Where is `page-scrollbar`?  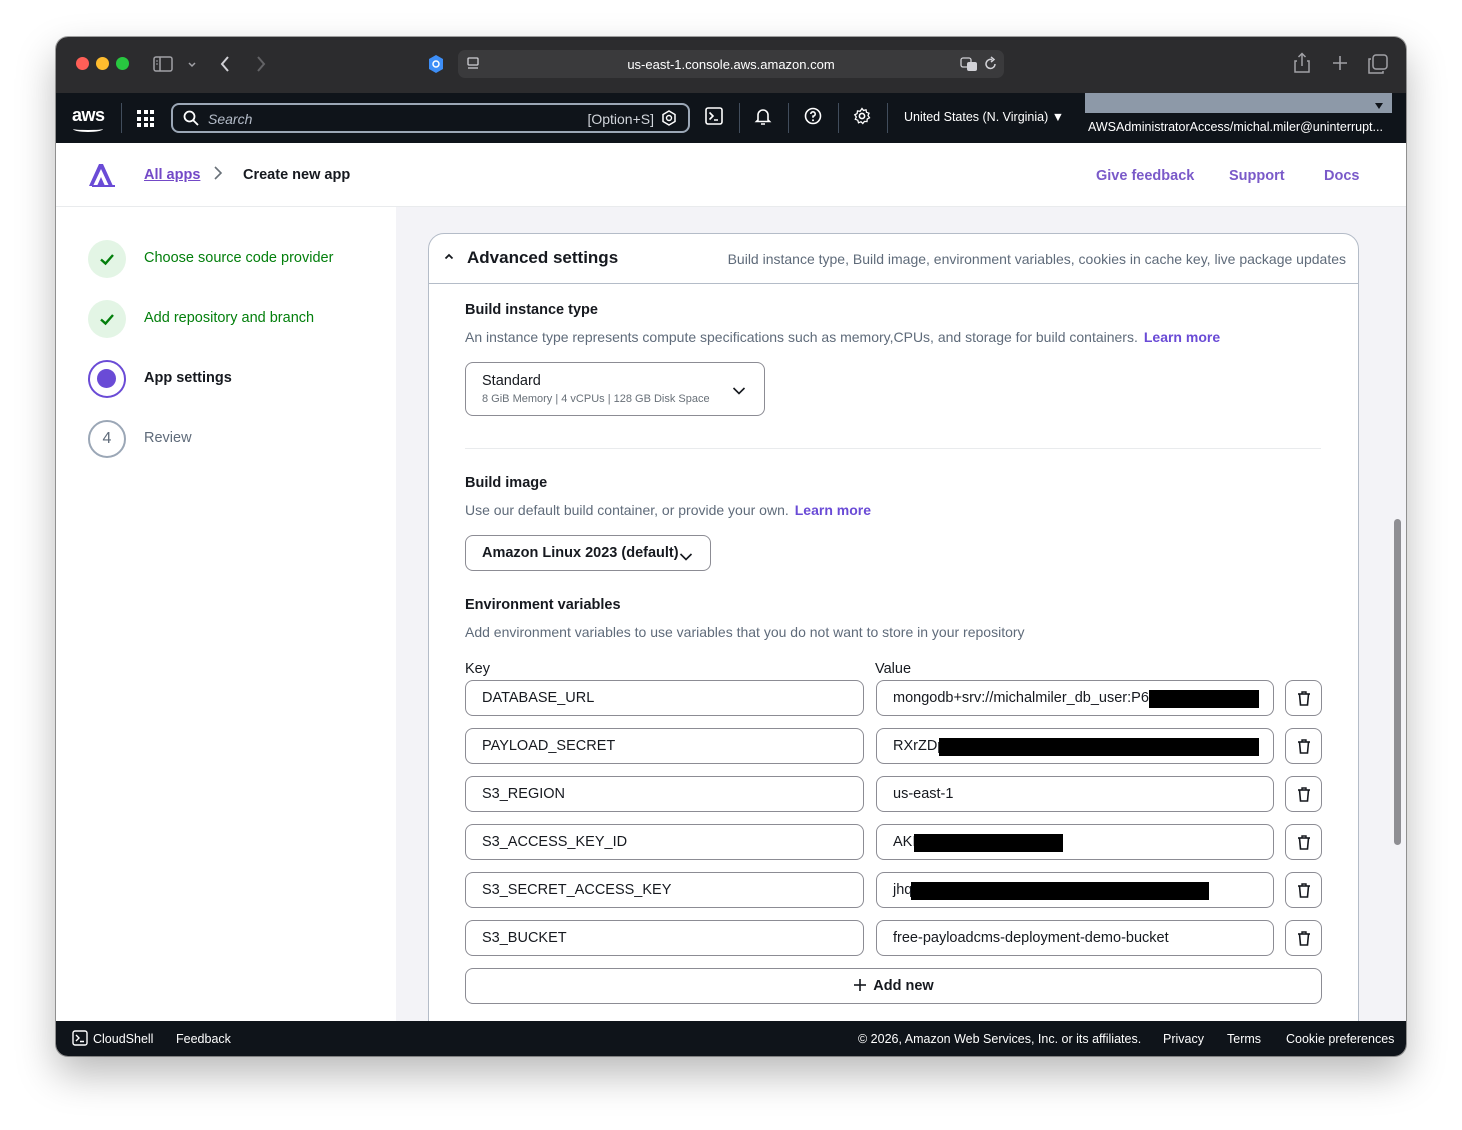
page-scrollbar is located at coordinates (1397, 682).